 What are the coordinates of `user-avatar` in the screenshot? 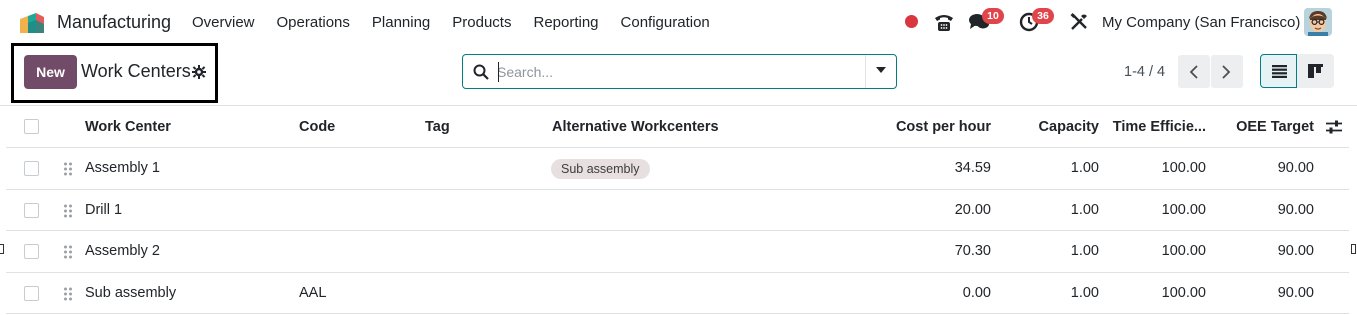 It's located at (1318, 22).